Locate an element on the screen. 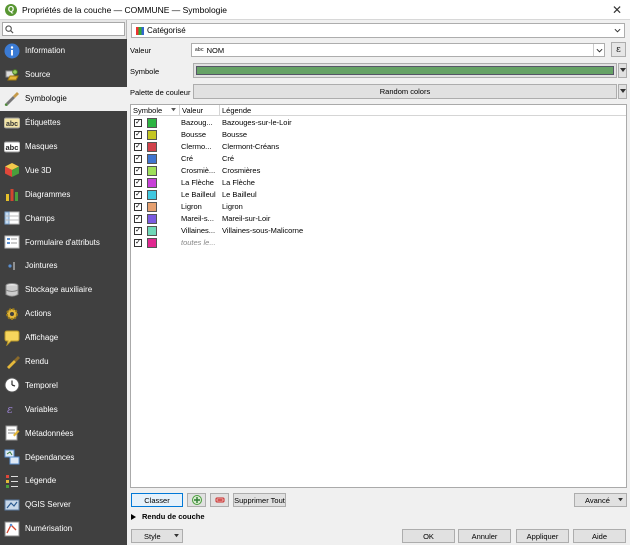 Image resolution: width=630 pixels, height=545 pixels. sidebar-item-information: Information is located at coordinates (63, 51).